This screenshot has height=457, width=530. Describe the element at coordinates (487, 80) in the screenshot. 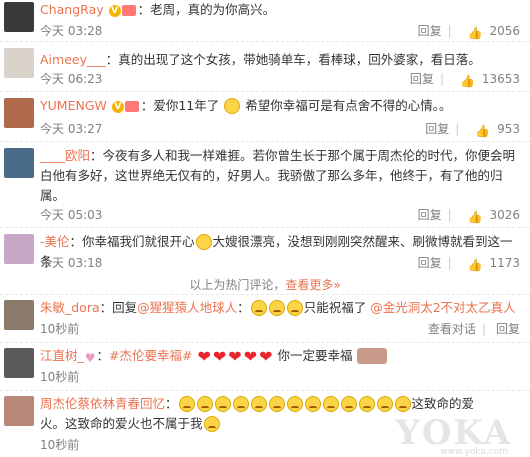

I see `like-button: 👍 13653` at that location.